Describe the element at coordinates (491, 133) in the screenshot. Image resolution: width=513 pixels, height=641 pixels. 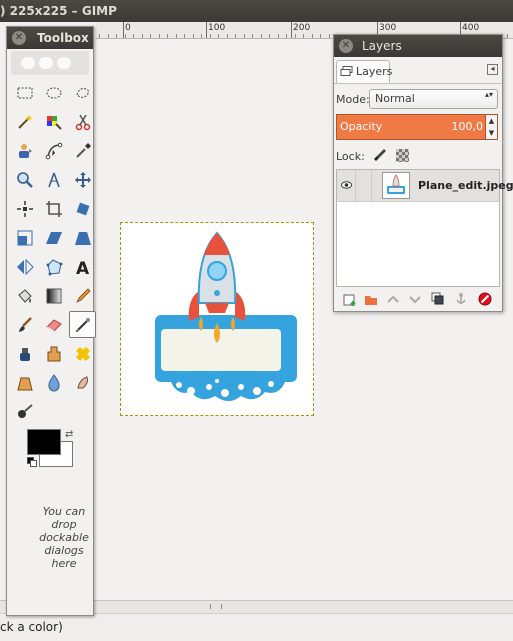
I see `spin-down-icon: ▼` at that location.